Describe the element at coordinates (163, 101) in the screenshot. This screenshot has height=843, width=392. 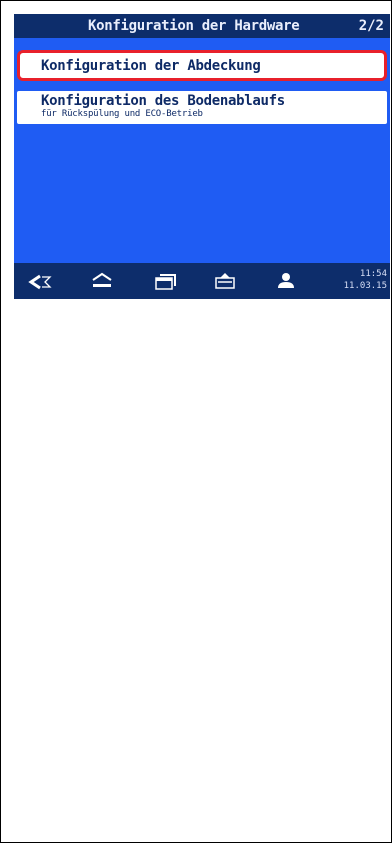
I see `menu-item-label: Konfiguration des Bodenablaufs` at that location.